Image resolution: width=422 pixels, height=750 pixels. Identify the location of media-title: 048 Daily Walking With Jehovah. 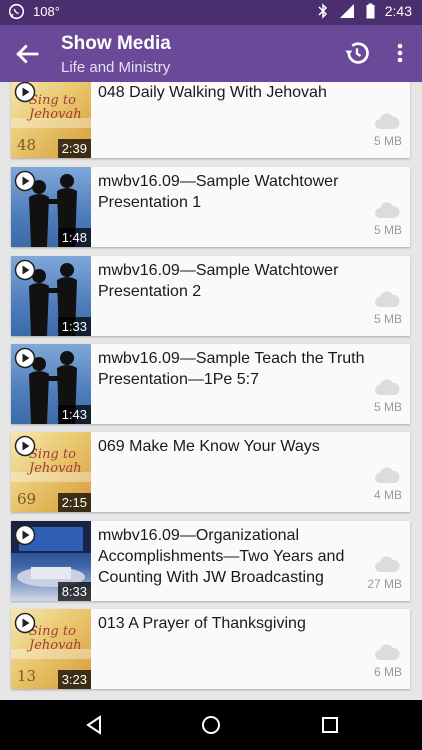
(212, 92).